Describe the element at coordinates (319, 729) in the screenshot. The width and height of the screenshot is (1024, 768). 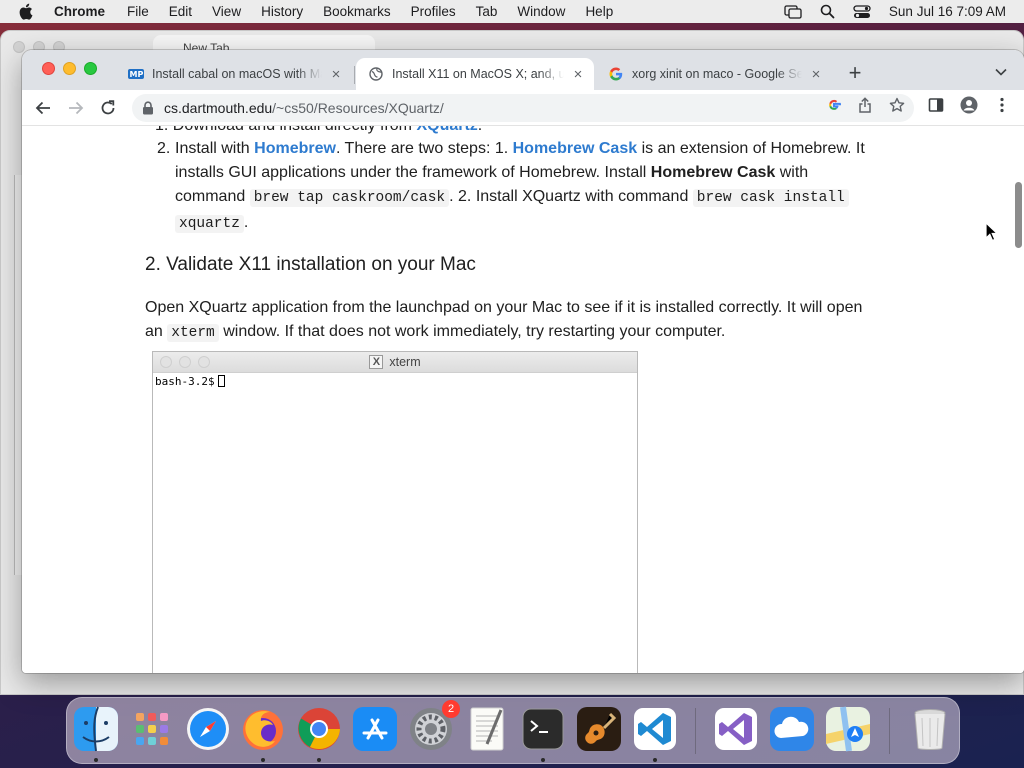
I see `chrome-icon` at that location.